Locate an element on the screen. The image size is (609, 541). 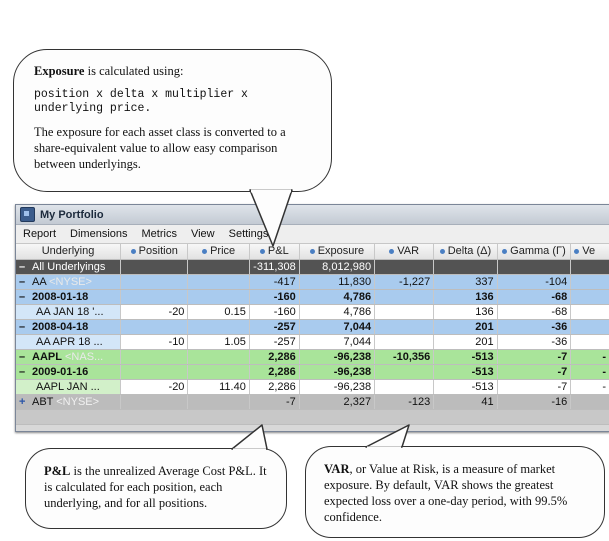
table-row: – AAPL <NAS... 2,286 -96,238 -10,356 -513 -7- is located at coordinates (312, 357).